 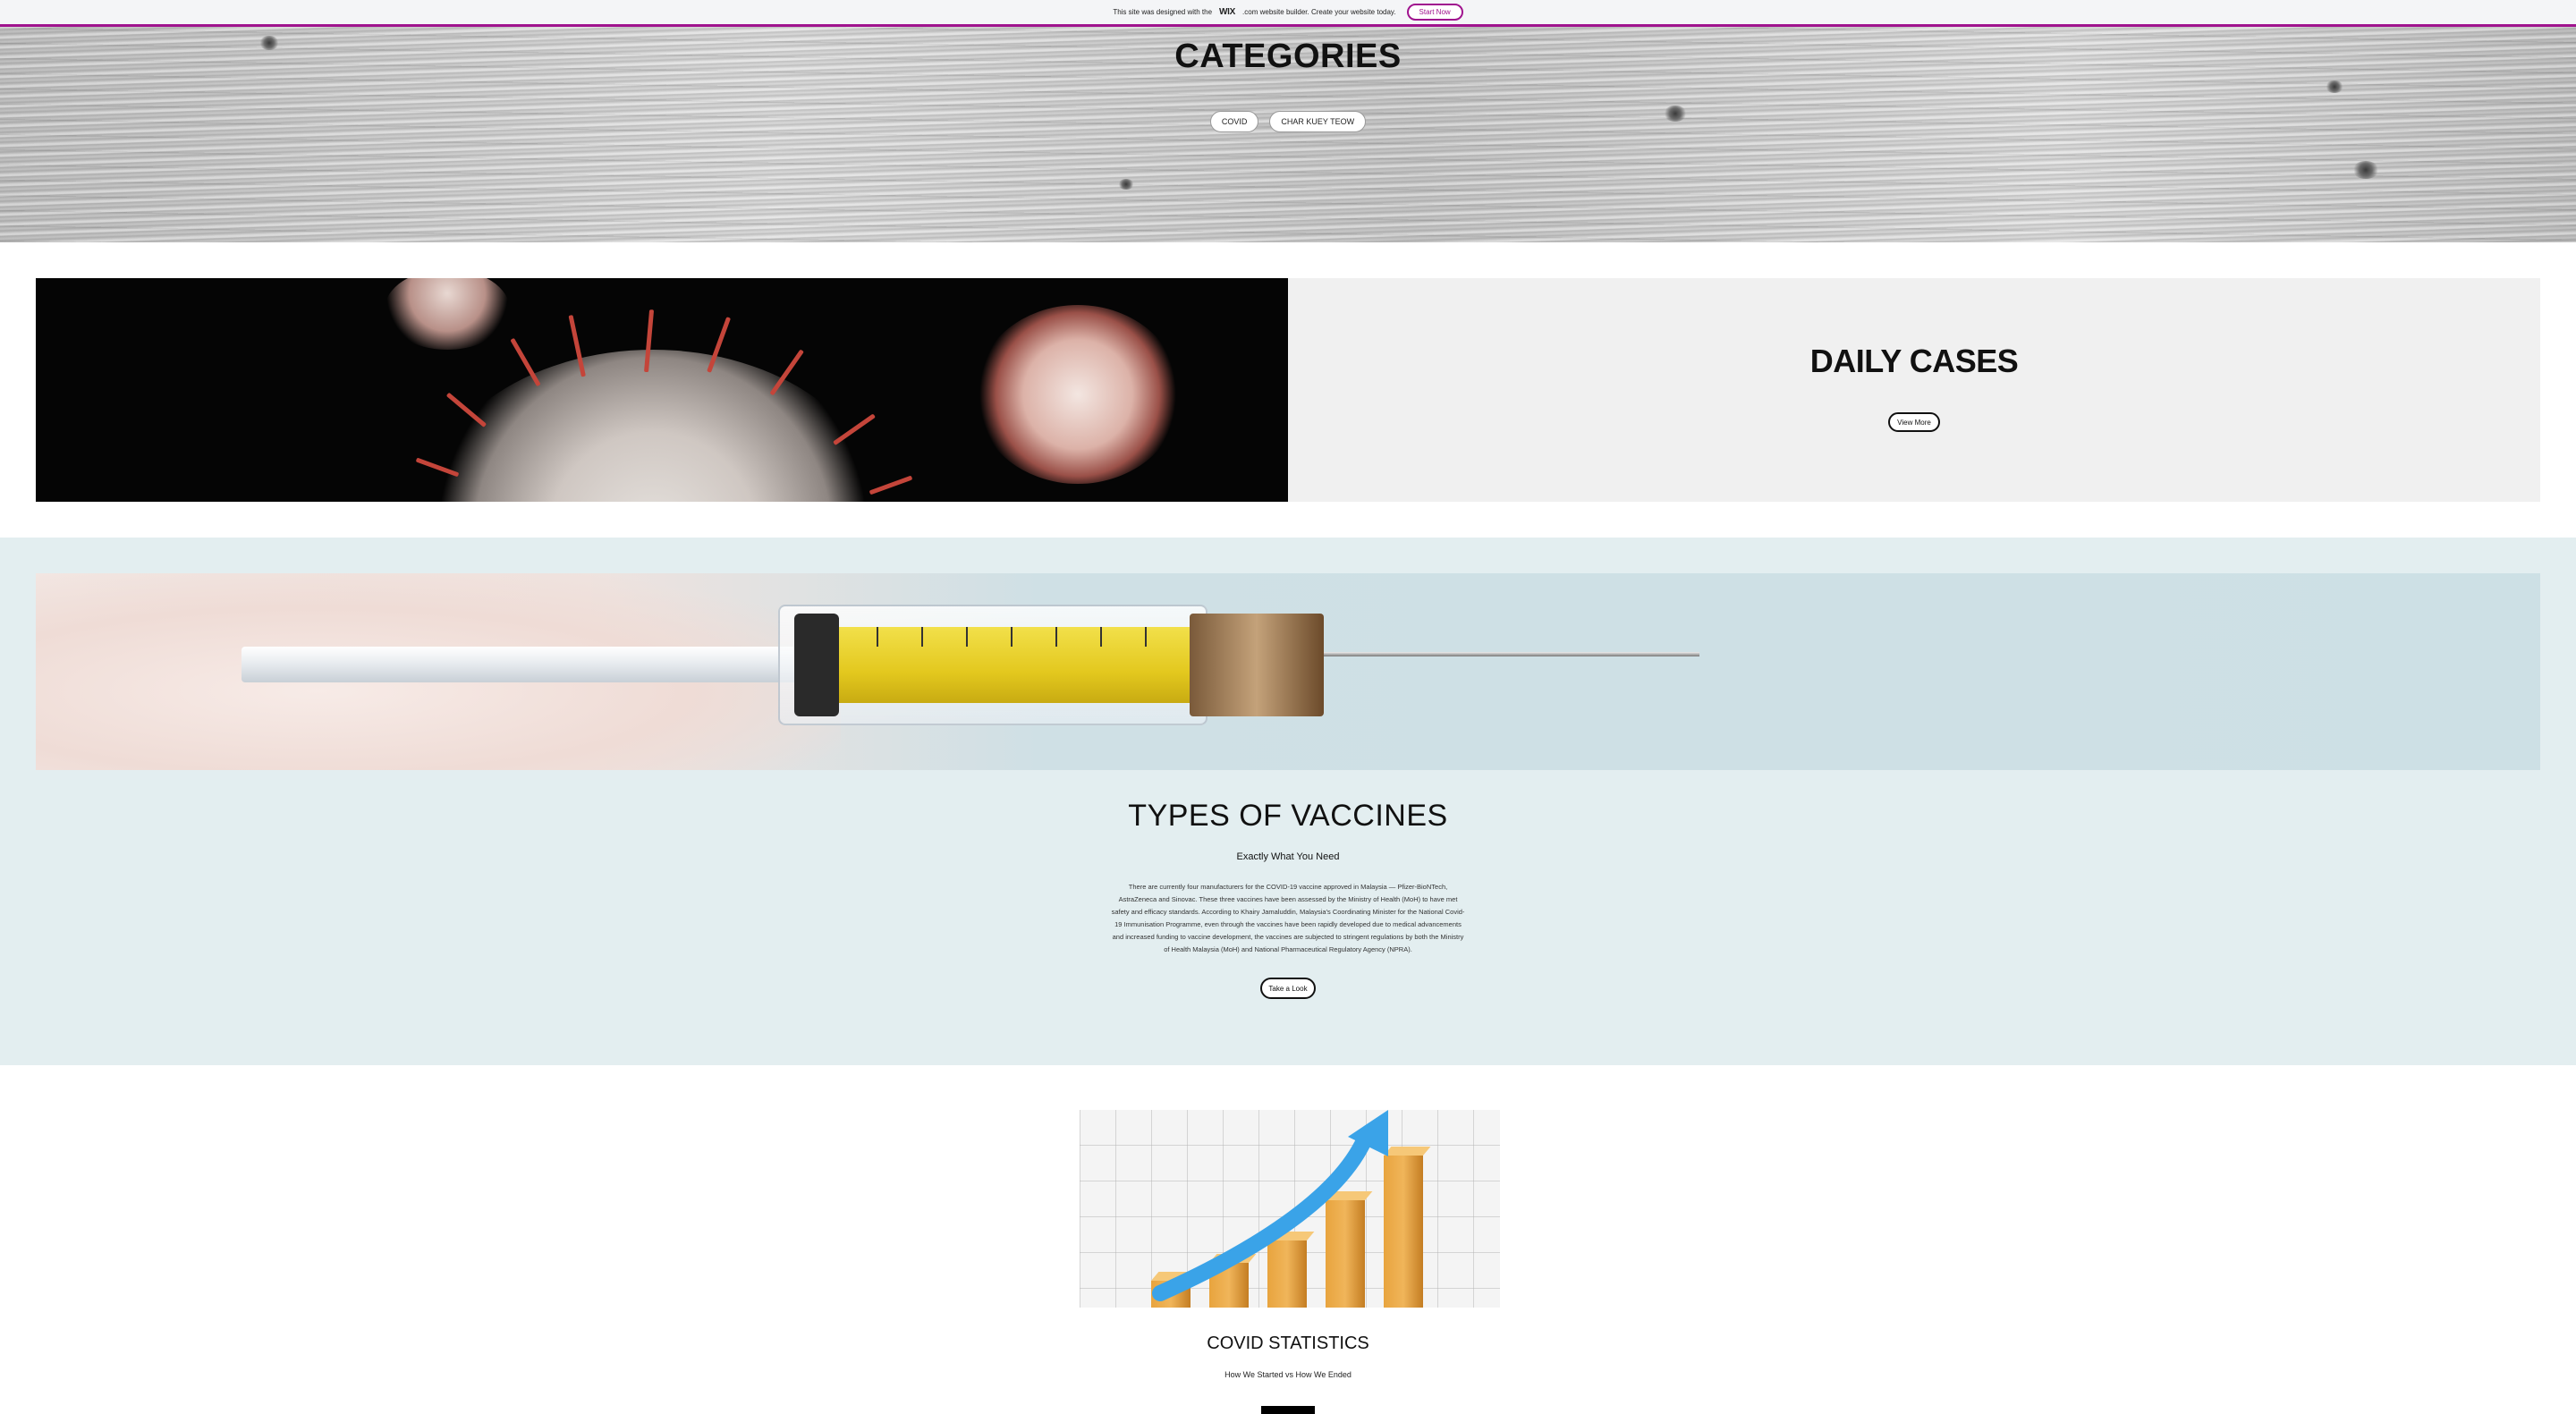 I want to click on statistics-image, so click(x=1290, y=1209).